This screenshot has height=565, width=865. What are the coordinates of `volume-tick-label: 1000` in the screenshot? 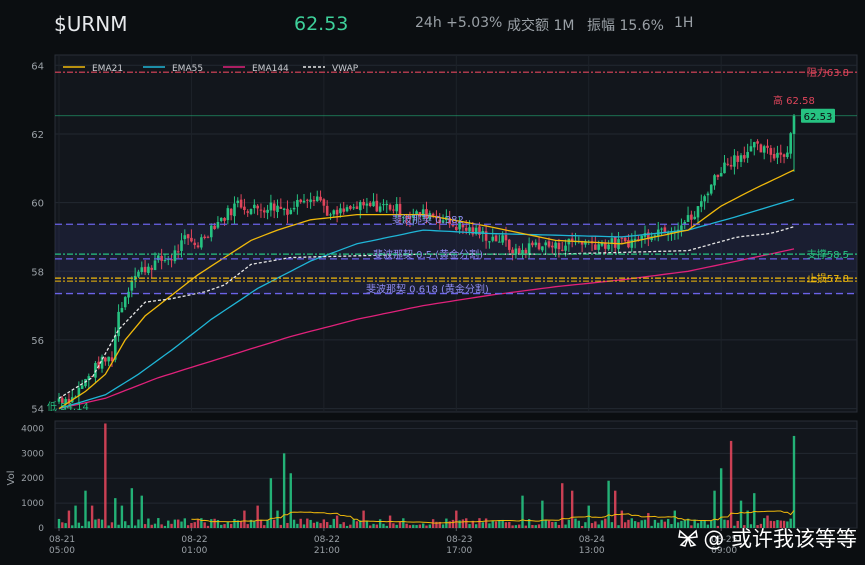 It's located at (32, 504).